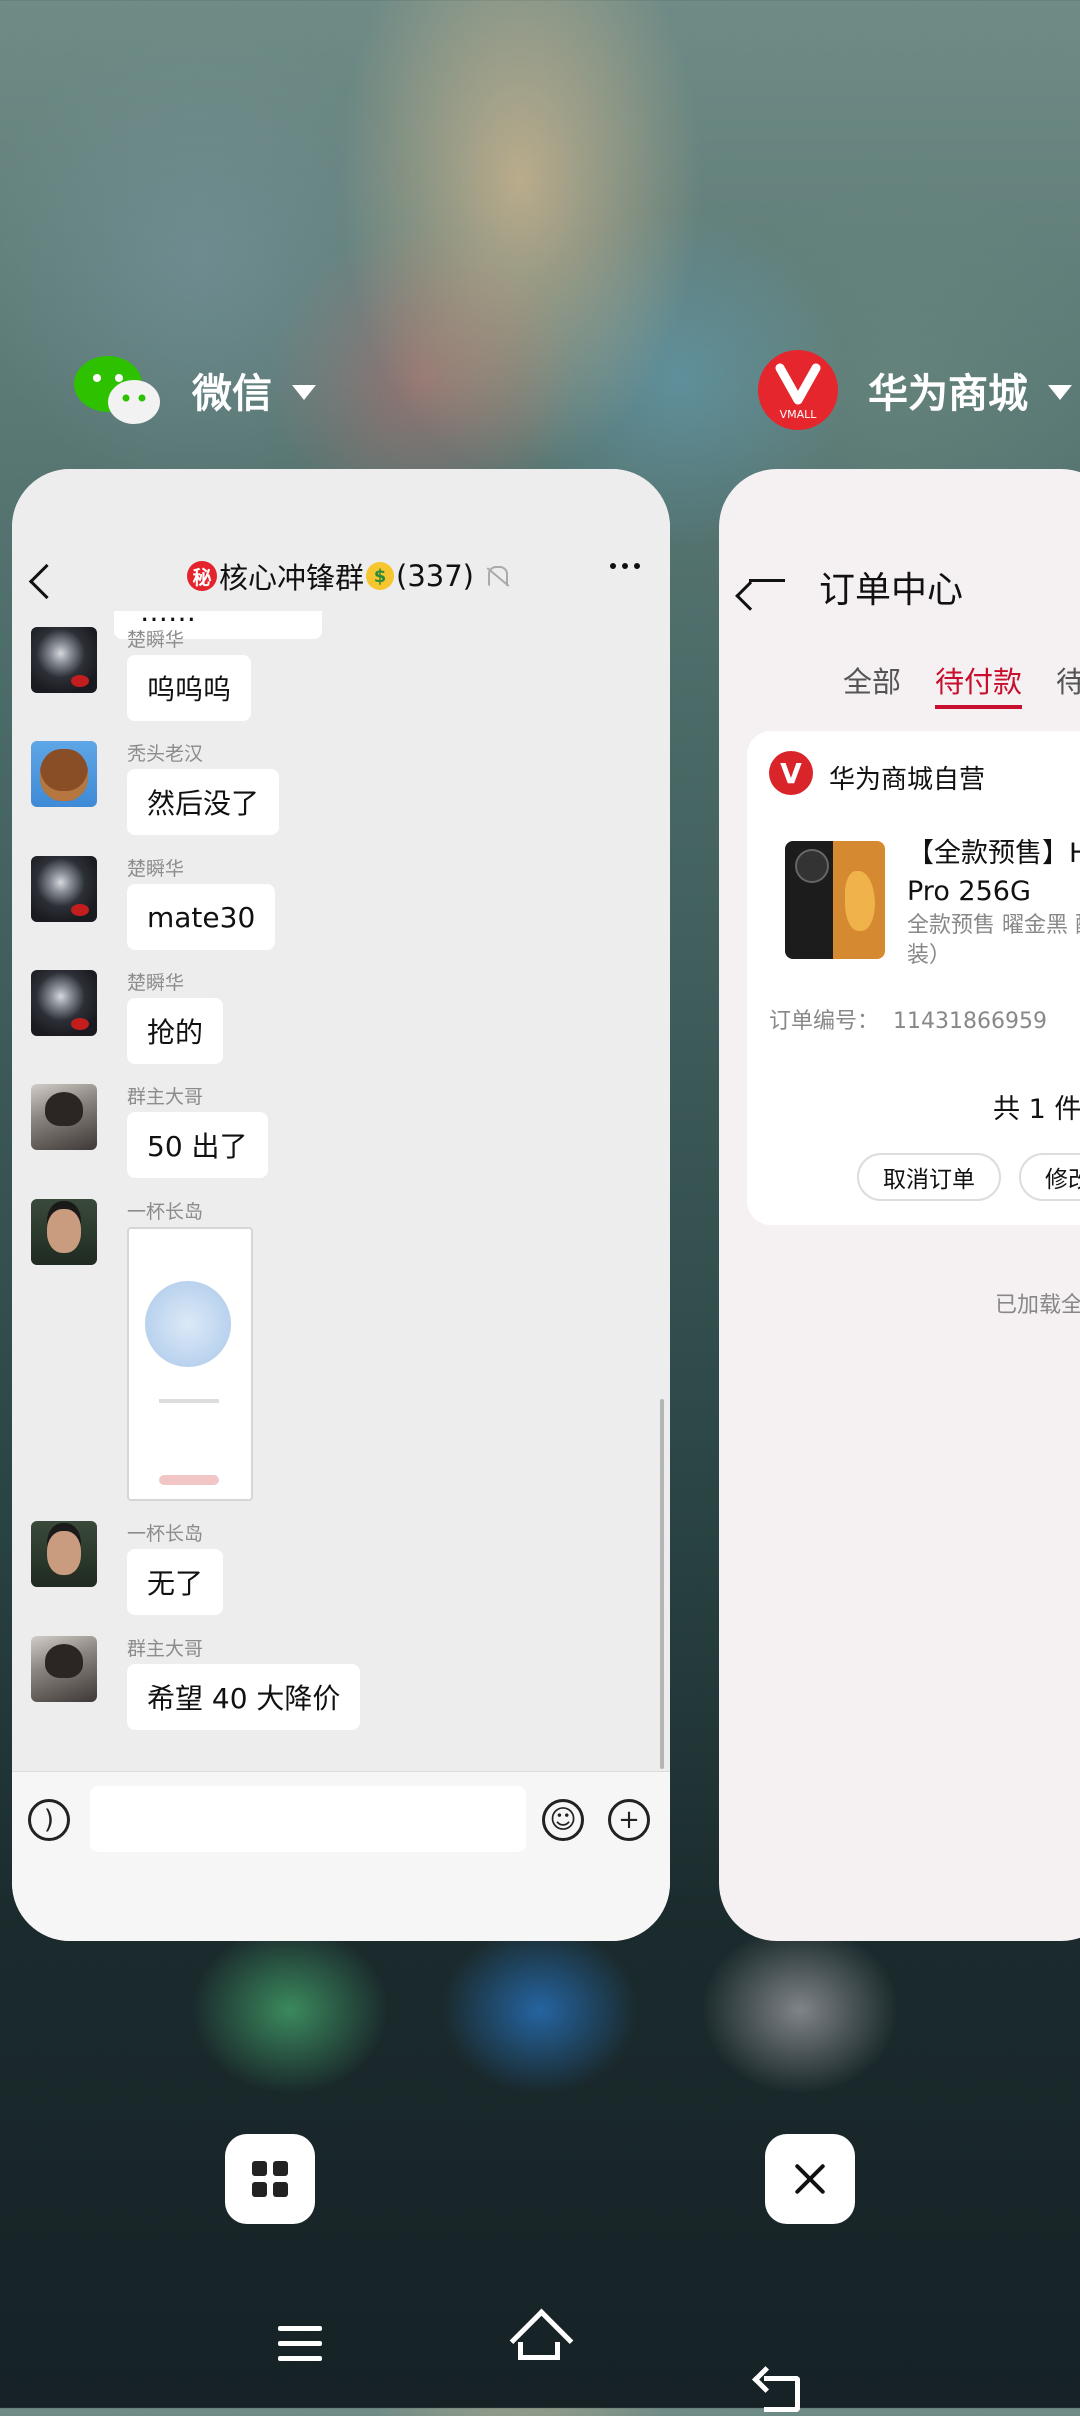 The width and height of the screenshot is (1080, 2416). I want to click on wechat-icon, so click(117, 390).